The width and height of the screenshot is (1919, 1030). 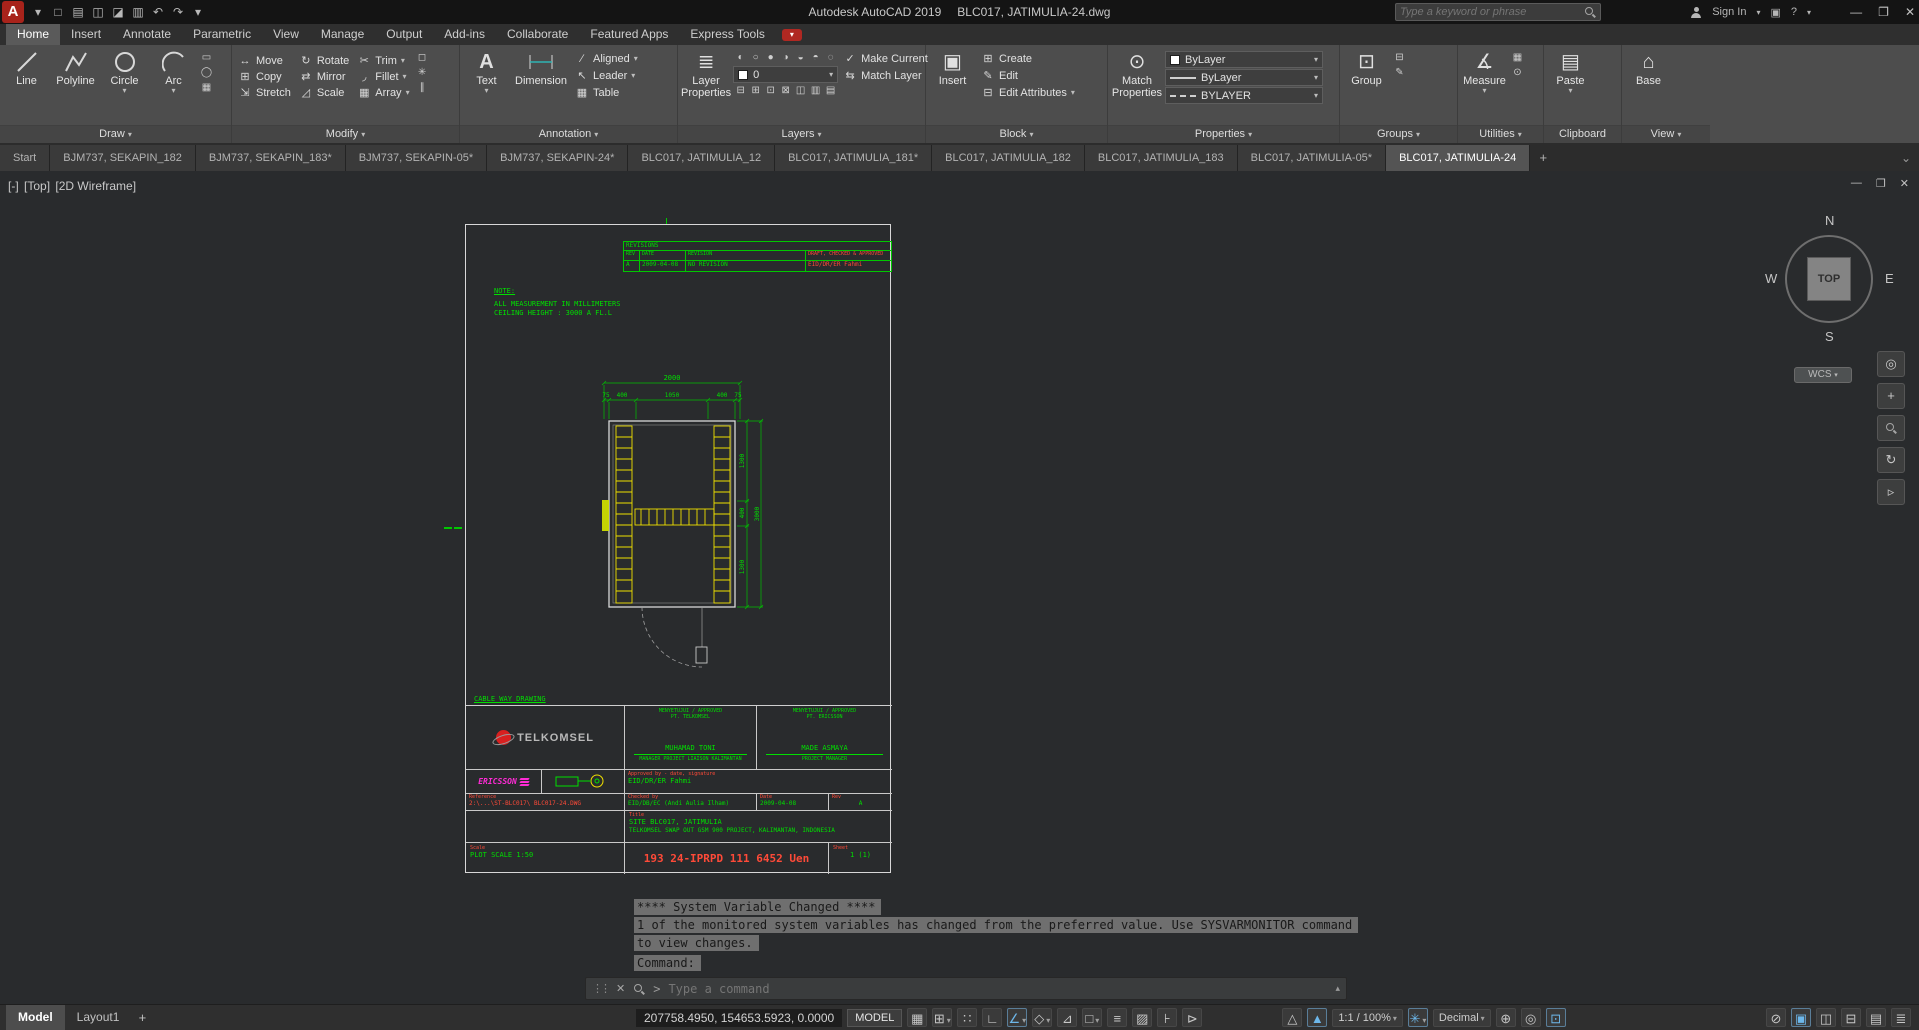 What do you see at coordinates (286, 34) in the screenshot?
I see `tab-view: View` at bounding box center [286, 34].